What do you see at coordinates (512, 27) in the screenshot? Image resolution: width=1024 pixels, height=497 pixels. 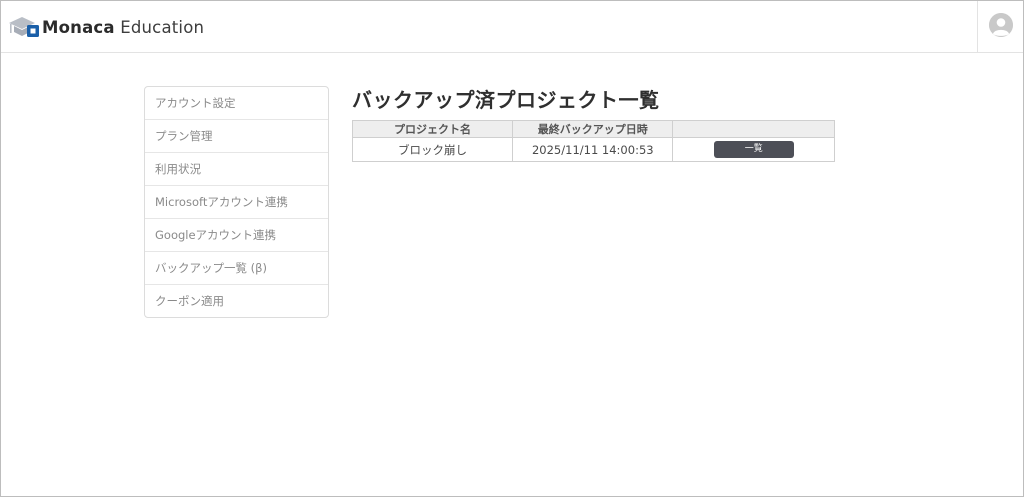 I see `top-header: Monaca Education` at bounding box center [512, 27].